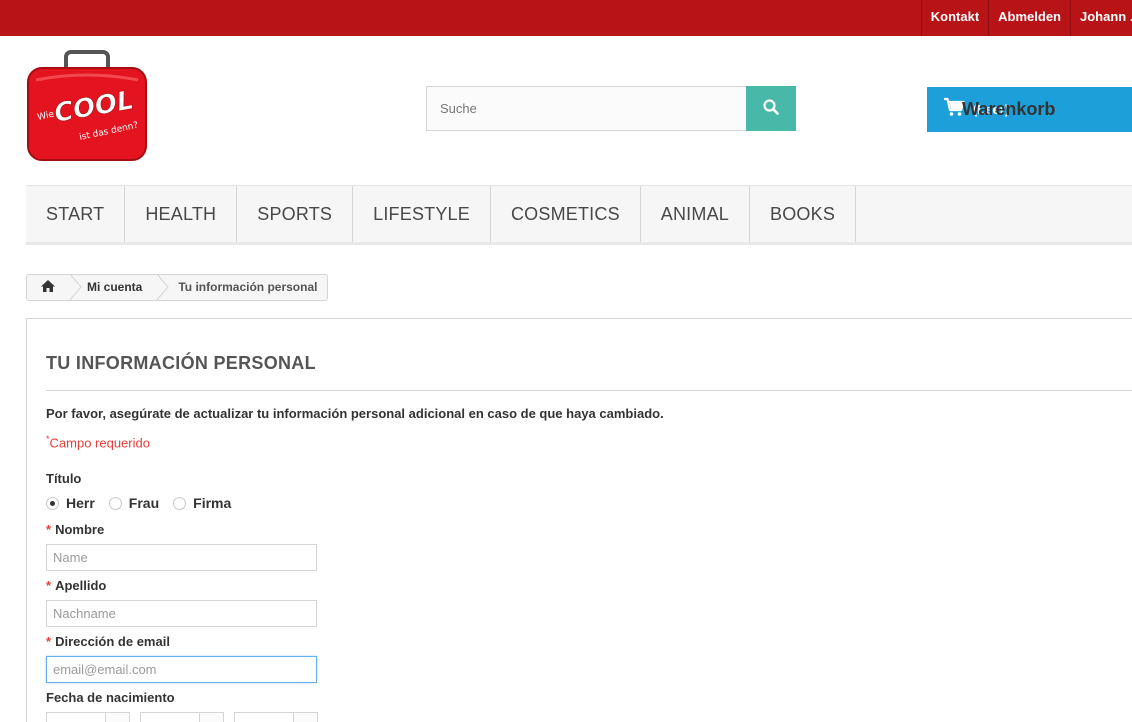  I want to click on birthdate-selects, so click(187, 717).